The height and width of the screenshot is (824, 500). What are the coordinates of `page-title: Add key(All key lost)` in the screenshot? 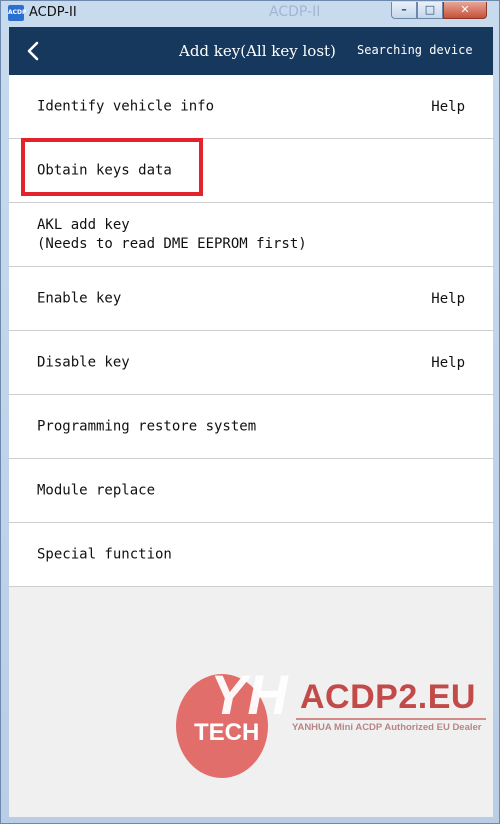 It's located at (257, 51).